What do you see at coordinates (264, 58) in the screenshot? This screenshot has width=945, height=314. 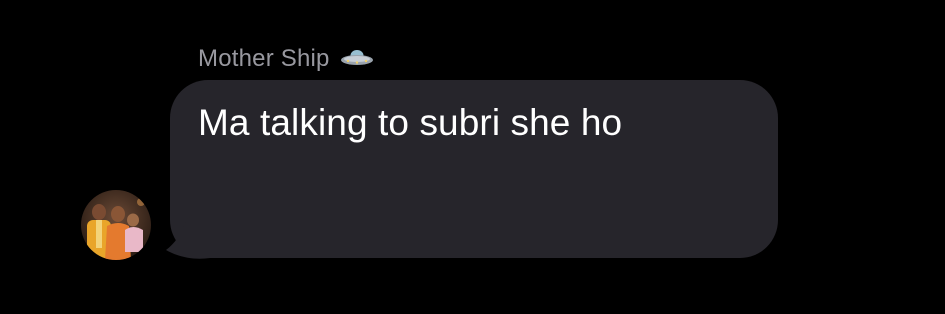 I see `sender-name: Mother Ship` at bounding box center [264, 58].